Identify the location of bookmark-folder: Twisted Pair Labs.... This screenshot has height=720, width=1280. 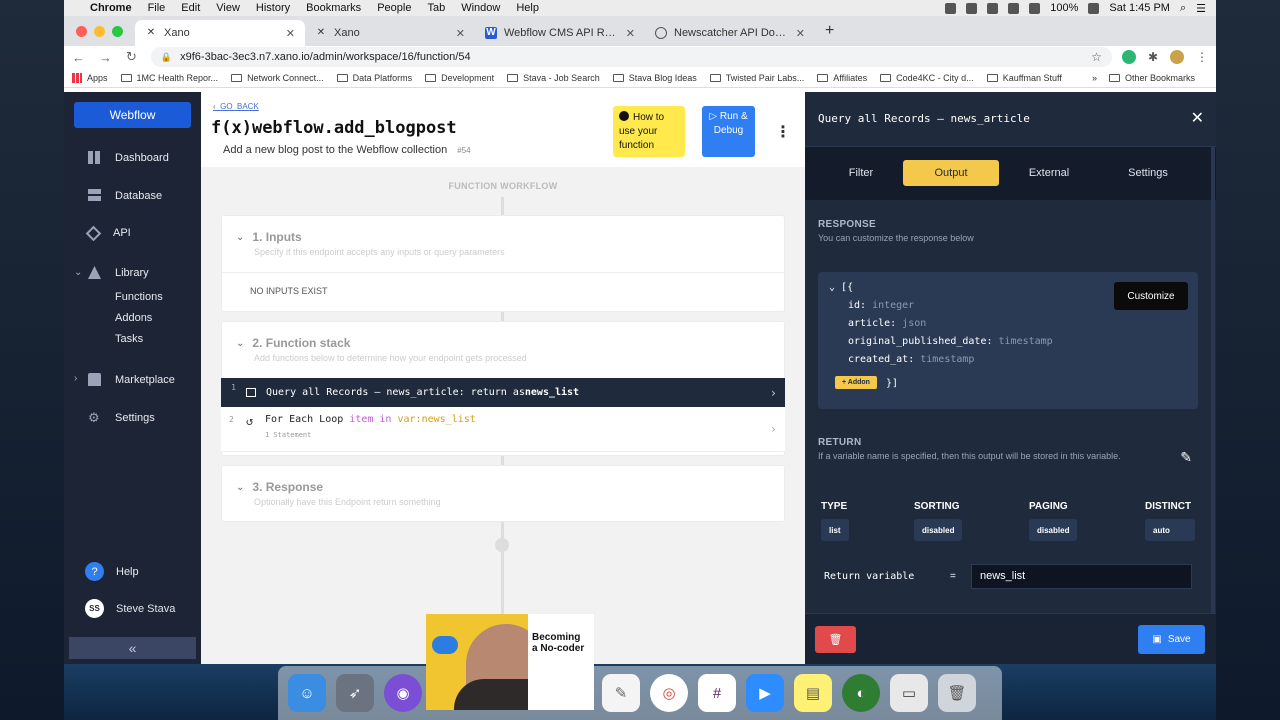
(756, 78).